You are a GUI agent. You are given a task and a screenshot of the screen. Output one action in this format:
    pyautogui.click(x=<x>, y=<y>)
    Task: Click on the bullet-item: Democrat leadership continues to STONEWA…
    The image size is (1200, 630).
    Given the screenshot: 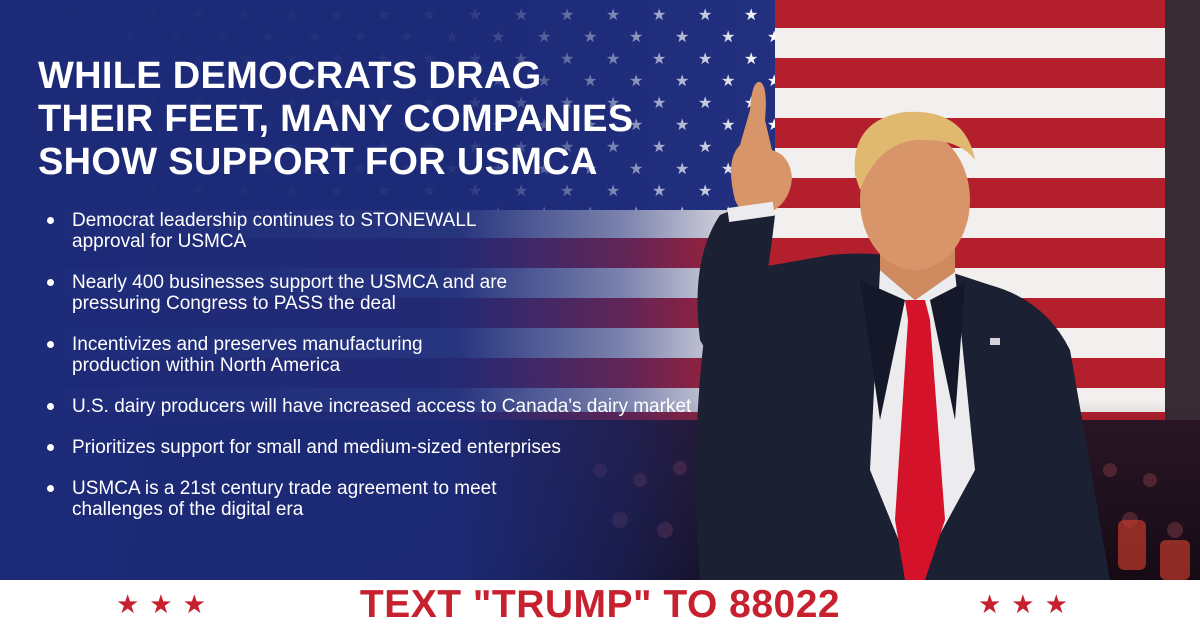 What is the action you would take?
    pyautogui.click(x=437, y=231)
    